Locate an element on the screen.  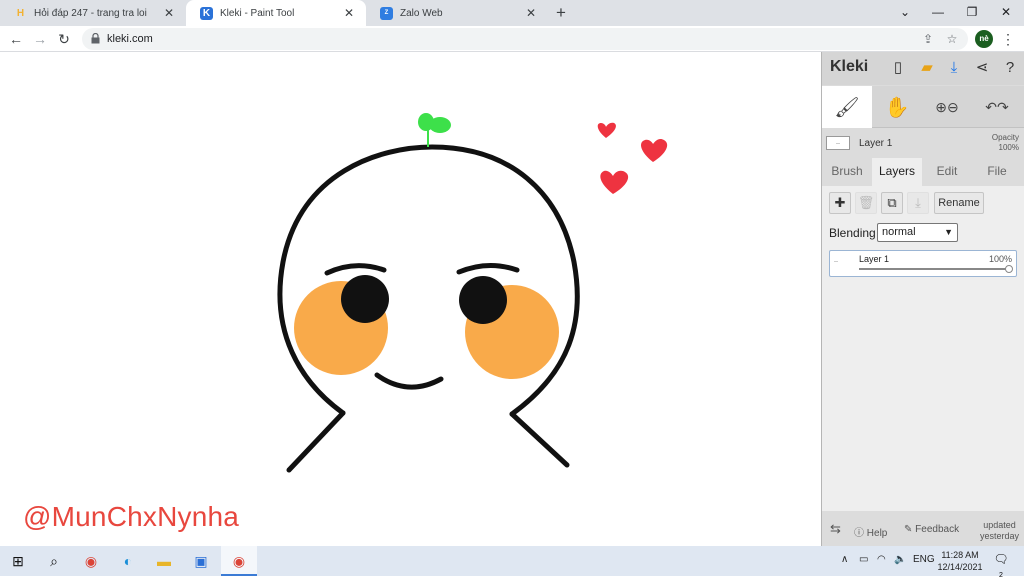
notification-icon: 🗨2 is located at coordinates (1001, 565).